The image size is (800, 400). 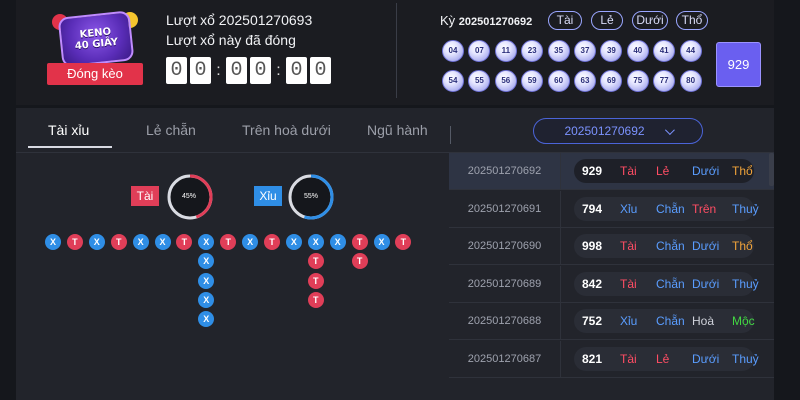 What do you see at coordinates (286, 130) in the screenshot?
I see `tab-tren-hoa-duoi: Trên hoà dưới` at bounding box center [286, 130].